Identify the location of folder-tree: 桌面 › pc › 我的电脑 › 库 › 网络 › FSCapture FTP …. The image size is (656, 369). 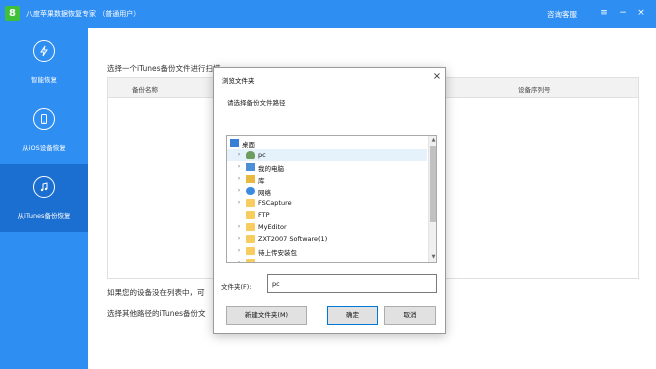
(331, 199).